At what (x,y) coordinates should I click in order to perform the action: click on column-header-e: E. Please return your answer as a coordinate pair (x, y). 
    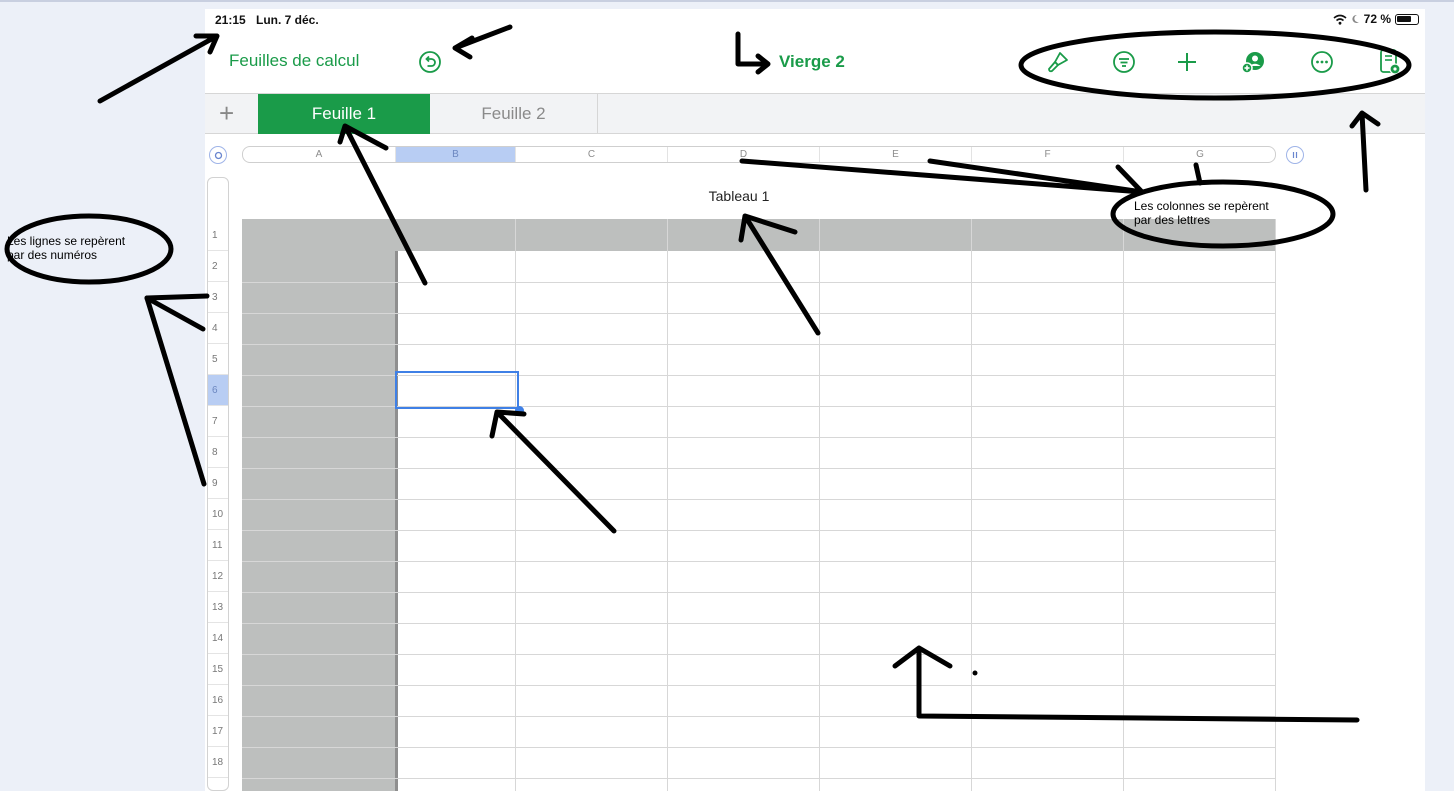
    Looking at the image, I should click on (896, 154).